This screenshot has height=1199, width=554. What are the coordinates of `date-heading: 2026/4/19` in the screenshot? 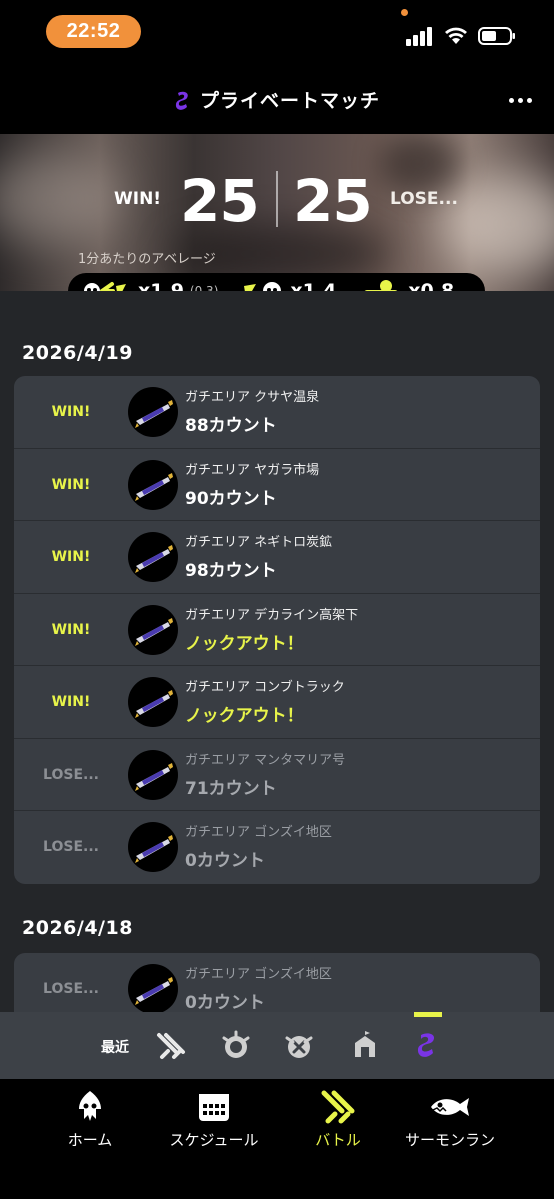 It's located at (77, 353).